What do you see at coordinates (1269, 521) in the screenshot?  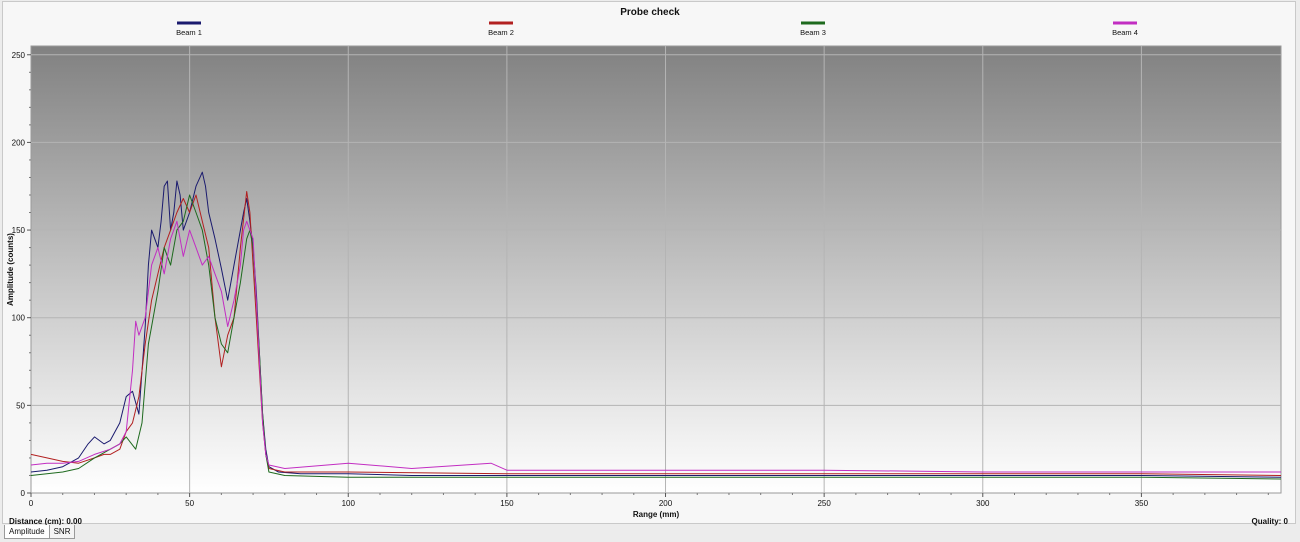 I see `quality-readout: Quality: 0` at bounding box center [1269, 521].